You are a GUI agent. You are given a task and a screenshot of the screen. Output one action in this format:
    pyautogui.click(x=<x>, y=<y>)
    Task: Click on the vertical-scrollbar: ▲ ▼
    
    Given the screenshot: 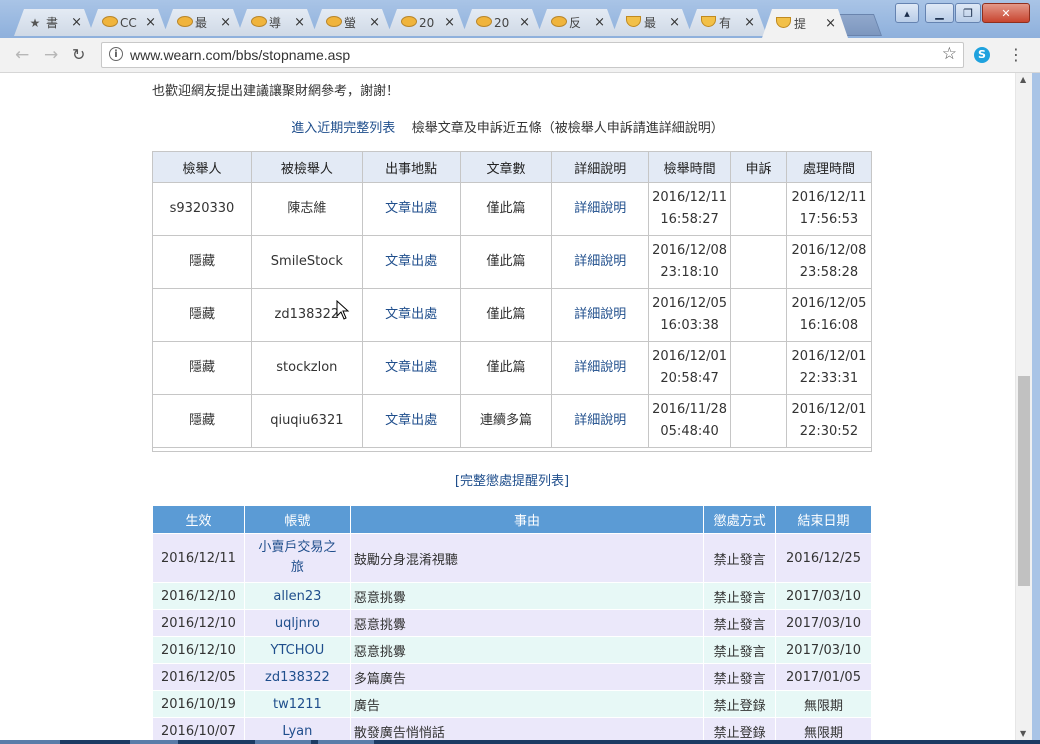 What is the action you would take?
    pyautogui.click(x=1023, y=406)
    